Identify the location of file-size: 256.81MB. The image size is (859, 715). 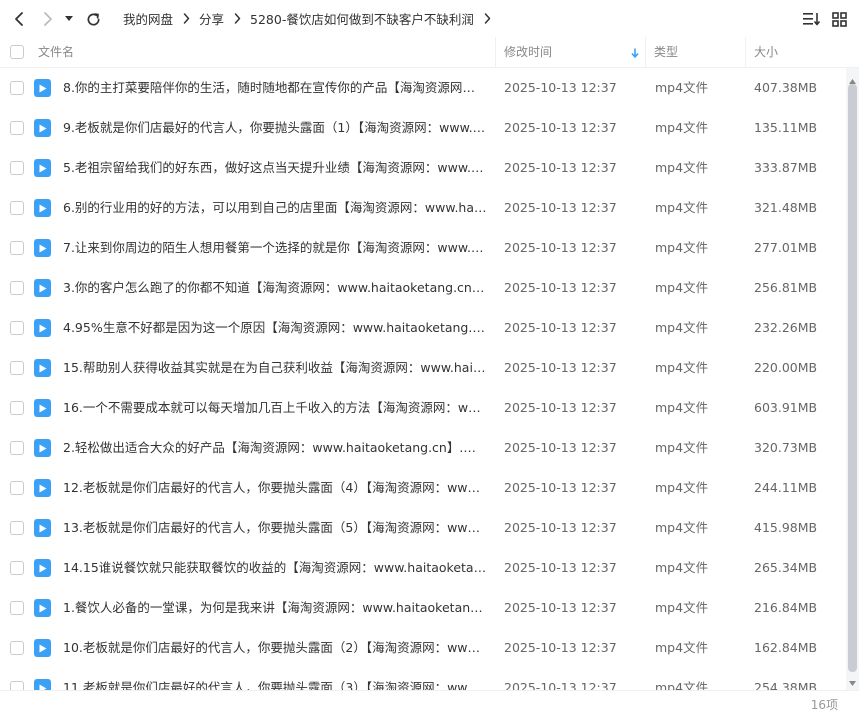
(786, 287).